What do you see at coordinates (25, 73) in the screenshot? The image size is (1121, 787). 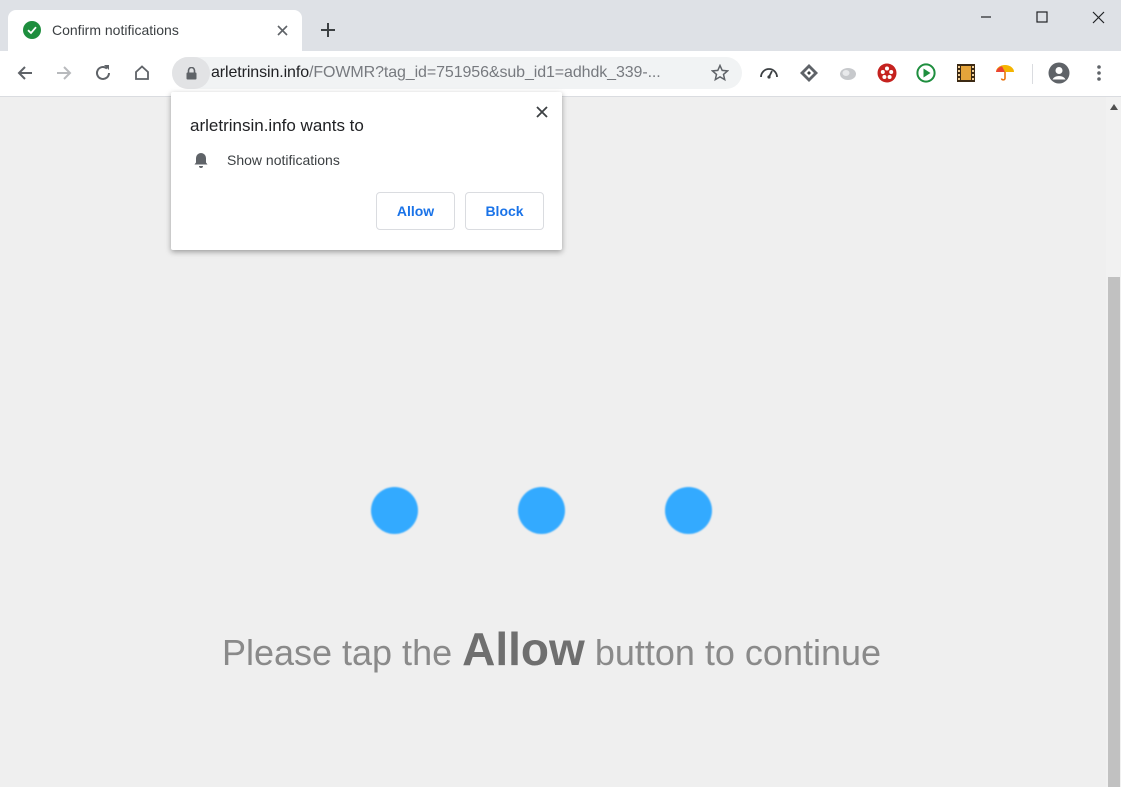 I see `back-icon` at bounding box center [25, 73].